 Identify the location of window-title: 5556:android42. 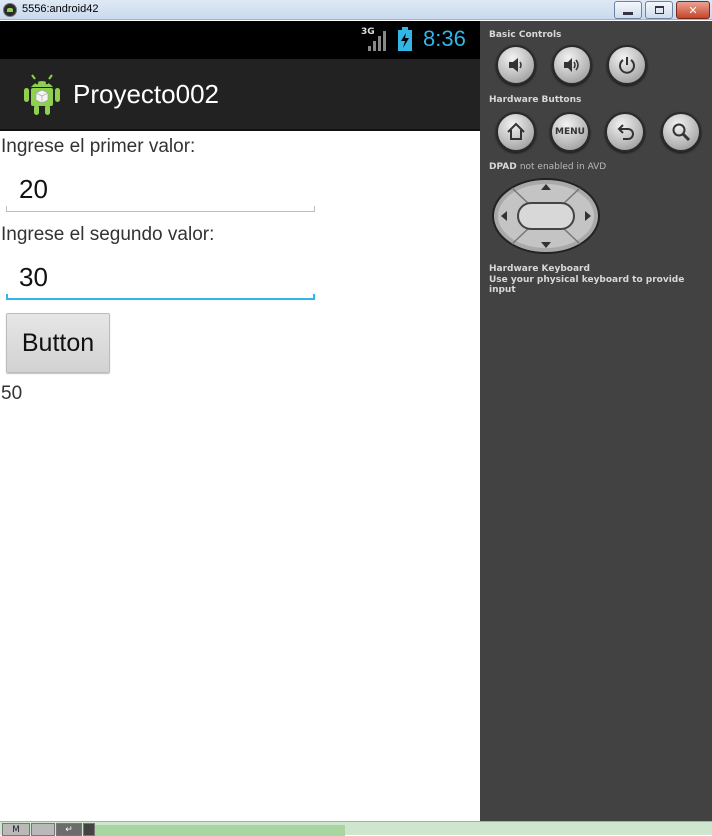
(60, 9).